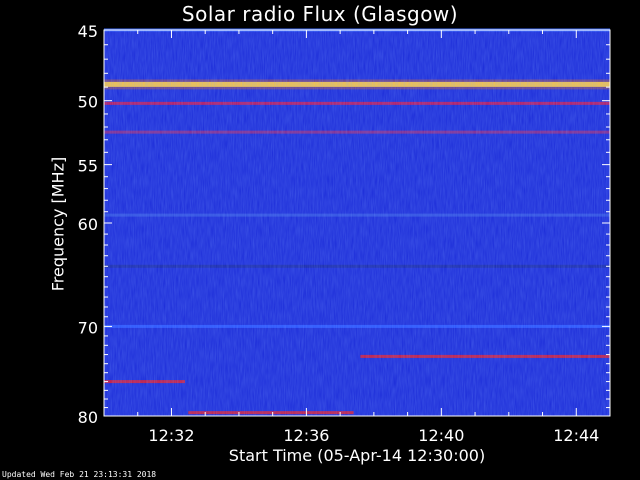  Describe the element at coordinates (357, 455) in the screenshot. I see `x-axis-label: Start Time (05-Apr-14 12:30:00)` at that location.